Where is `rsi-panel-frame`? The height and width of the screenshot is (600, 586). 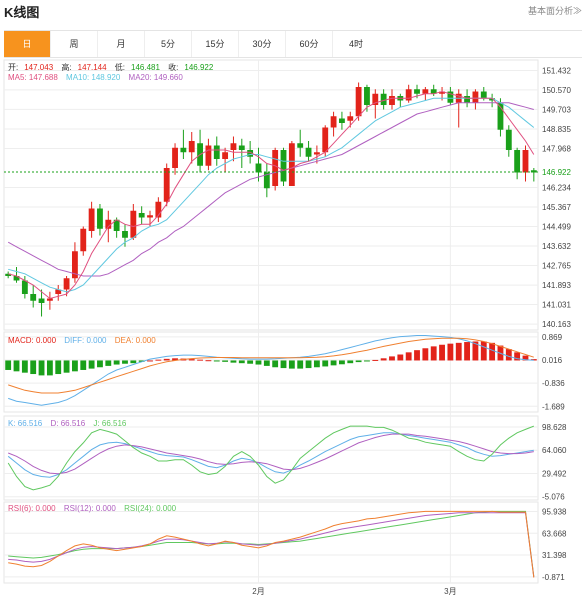
rsi-panel-frame is located at coordinates (271, 542).